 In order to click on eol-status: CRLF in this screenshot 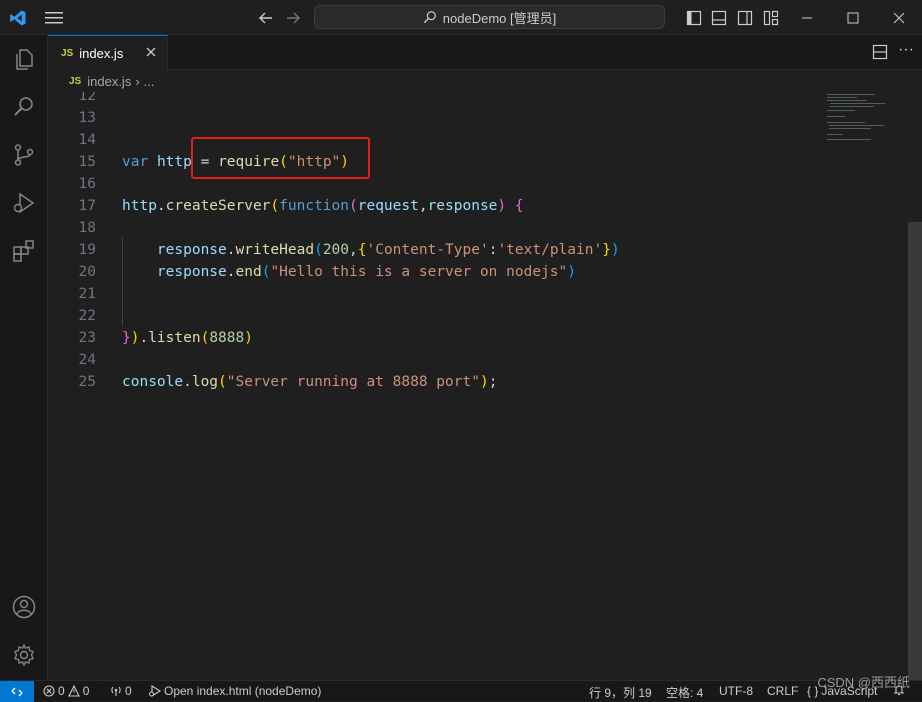, I will do `click(782, 691)`.